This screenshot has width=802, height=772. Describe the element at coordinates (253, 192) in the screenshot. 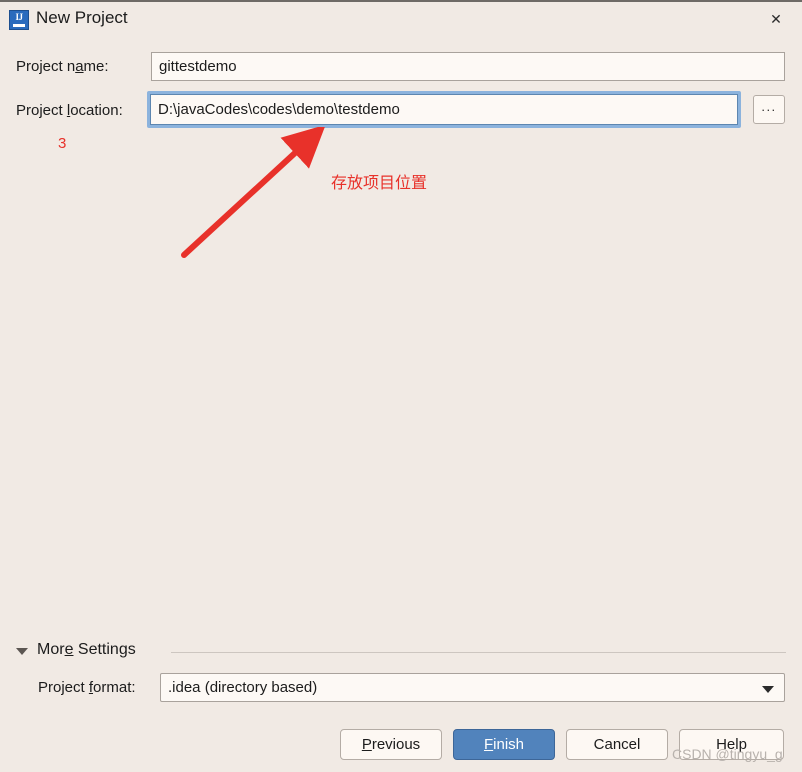

I see `annotation-arrow-icon` at that location.